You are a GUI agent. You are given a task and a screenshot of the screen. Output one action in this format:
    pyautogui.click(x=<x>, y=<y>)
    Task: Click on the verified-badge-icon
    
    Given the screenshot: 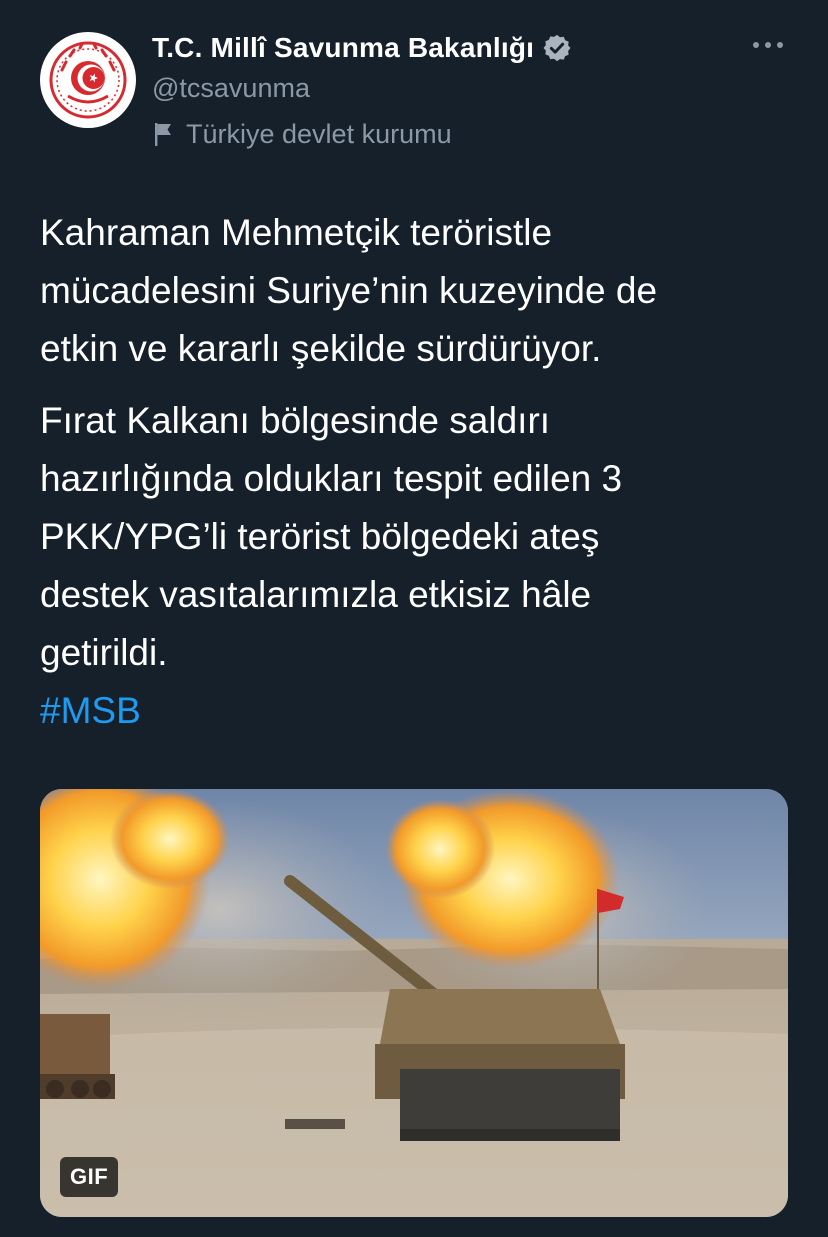 What is the action you would take?
    pyautogui.click(x=557, y=48)
    